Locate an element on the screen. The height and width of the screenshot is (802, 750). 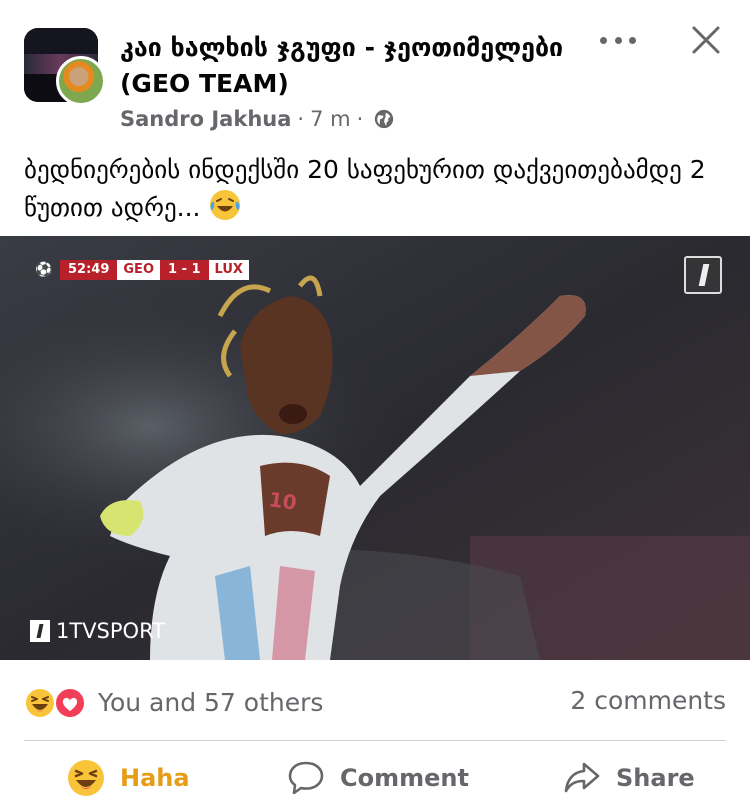
home-team: GEO is located at coordinates (138, 270).